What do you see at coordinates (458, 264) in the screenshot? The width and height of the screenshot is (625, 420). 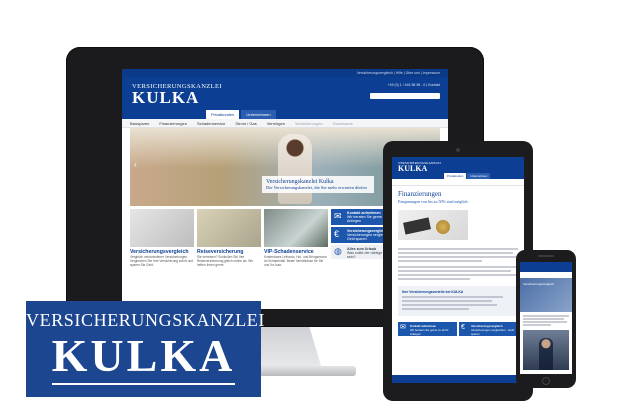 I see `tablet-body-text` at bounding box center [458, 264].